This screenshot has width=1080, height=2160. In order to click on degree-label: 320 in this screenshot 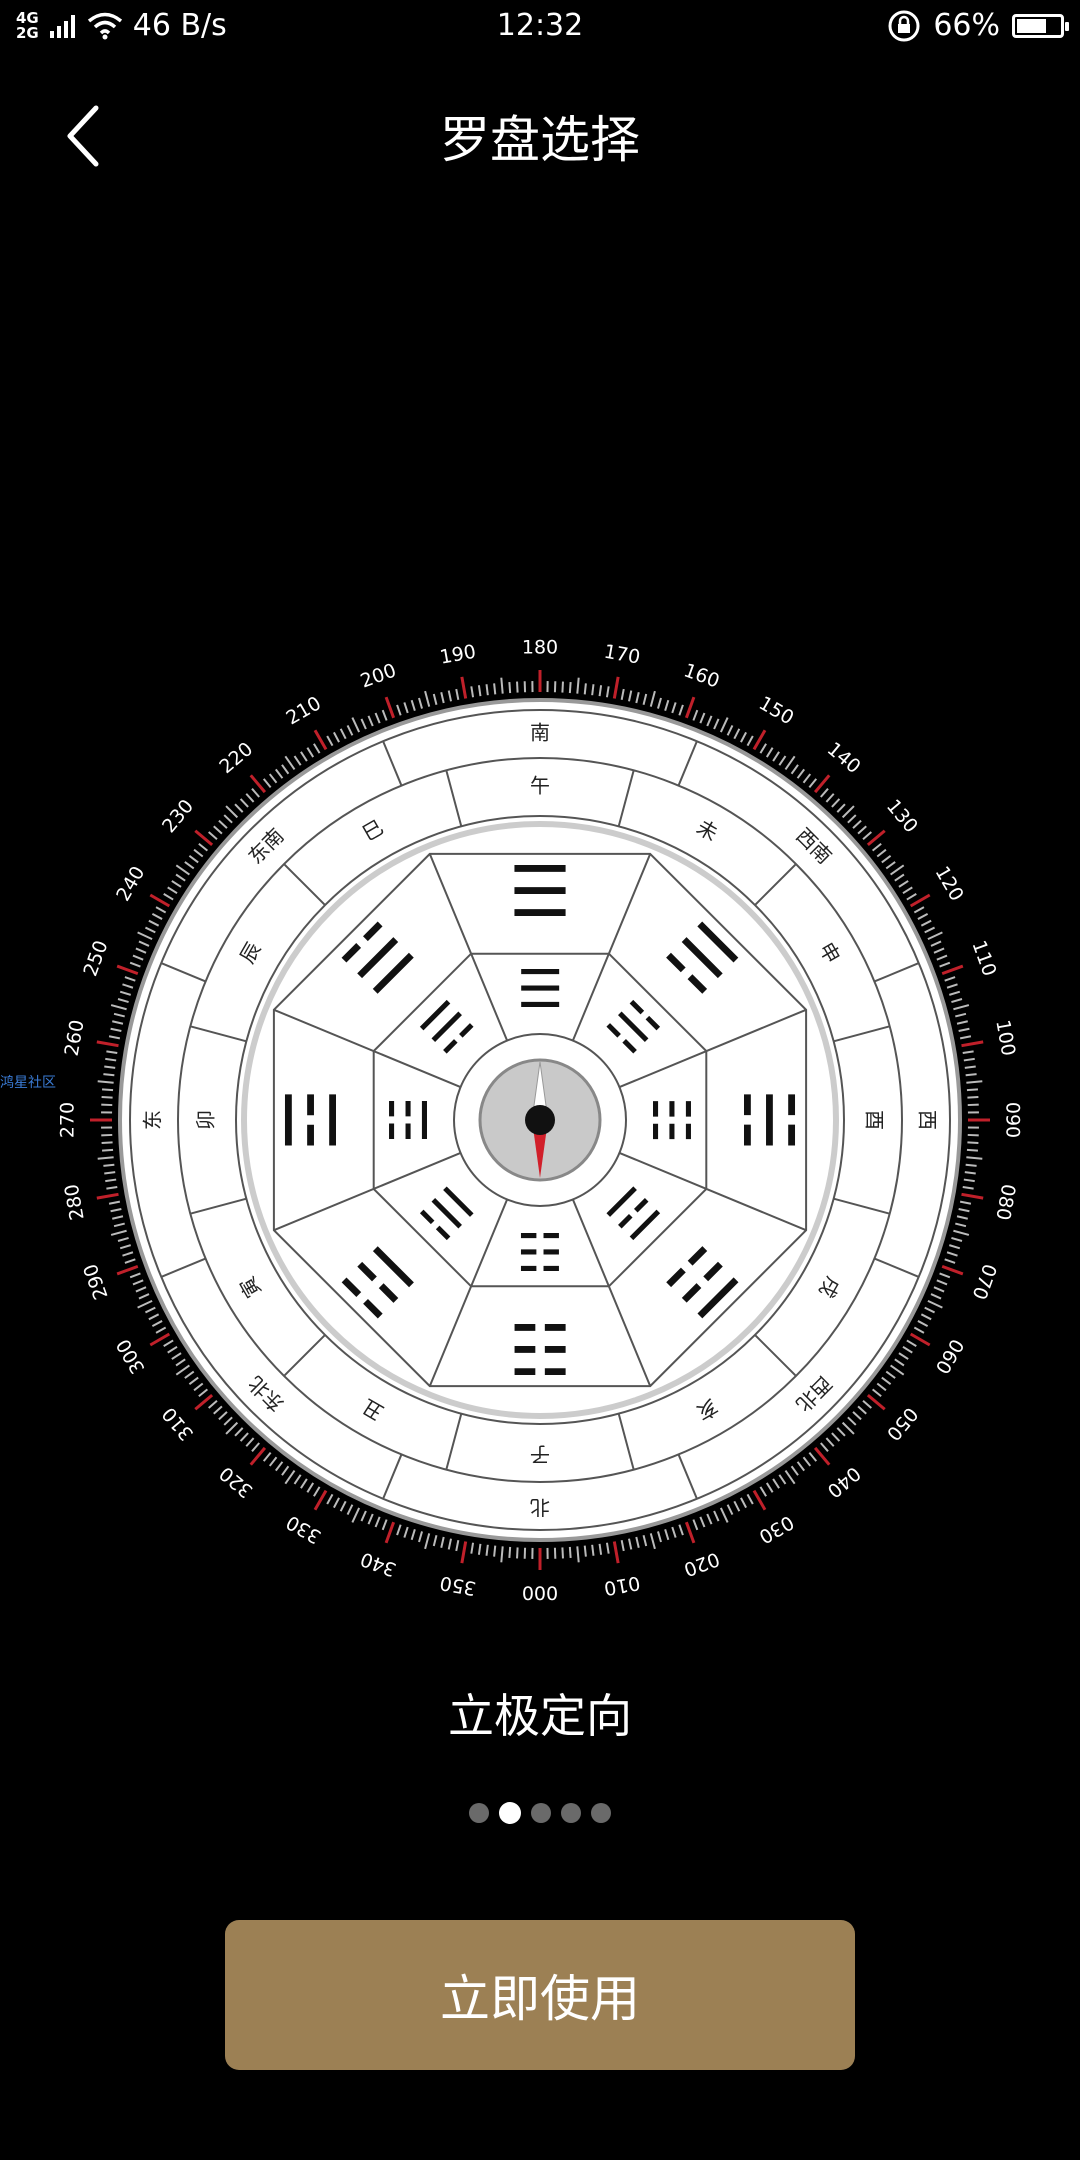, I will do `click(236, 1482)`.